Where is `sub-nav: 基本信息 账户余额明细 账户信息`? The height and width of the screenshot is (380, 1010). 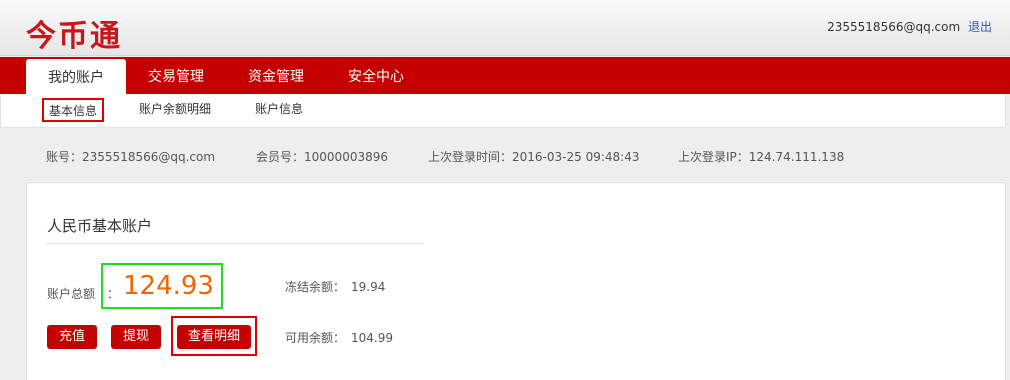
sub-nav: 基本信息 账户余额明细 账户信息 is located at coordinates (503, 111).